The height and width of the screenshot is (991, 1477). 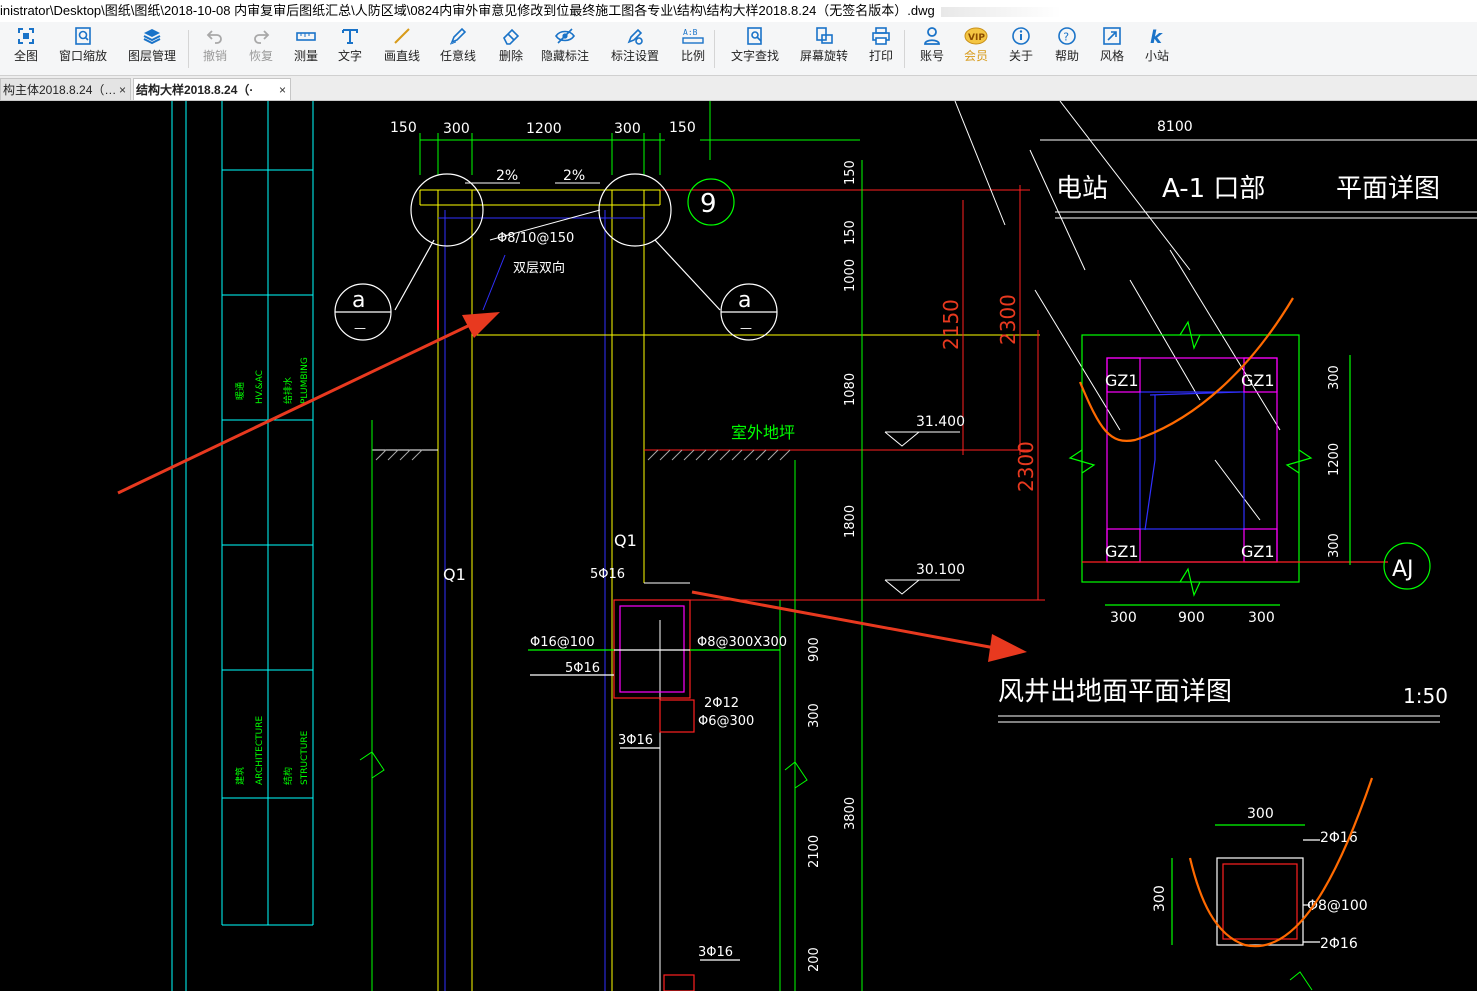 I want to click on toolbar-button-9: 任意线, so click(x=458, y=49).